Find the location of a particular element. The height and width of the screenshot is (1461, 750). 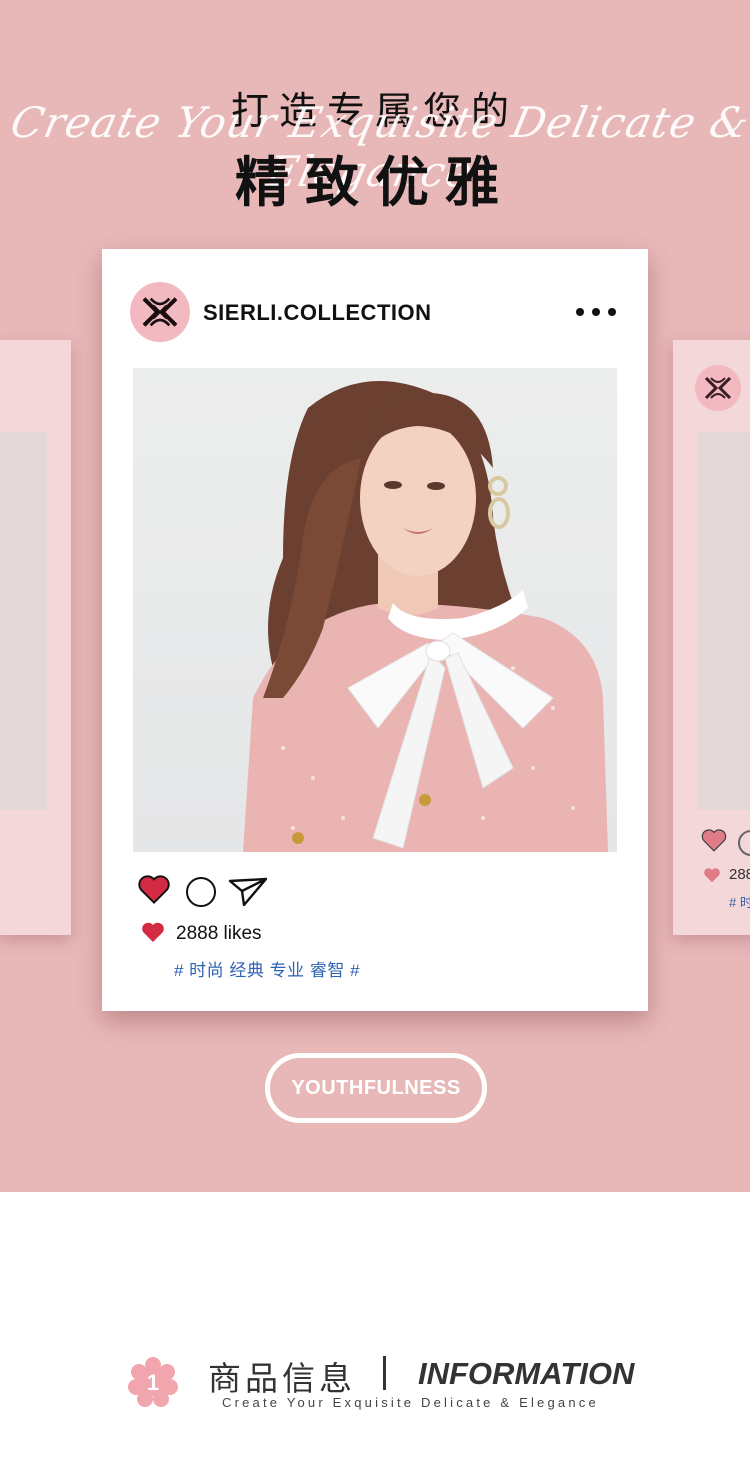

hashtags: # 时尚 经典 专业 睿智 # is located at coordinates (267, 968).